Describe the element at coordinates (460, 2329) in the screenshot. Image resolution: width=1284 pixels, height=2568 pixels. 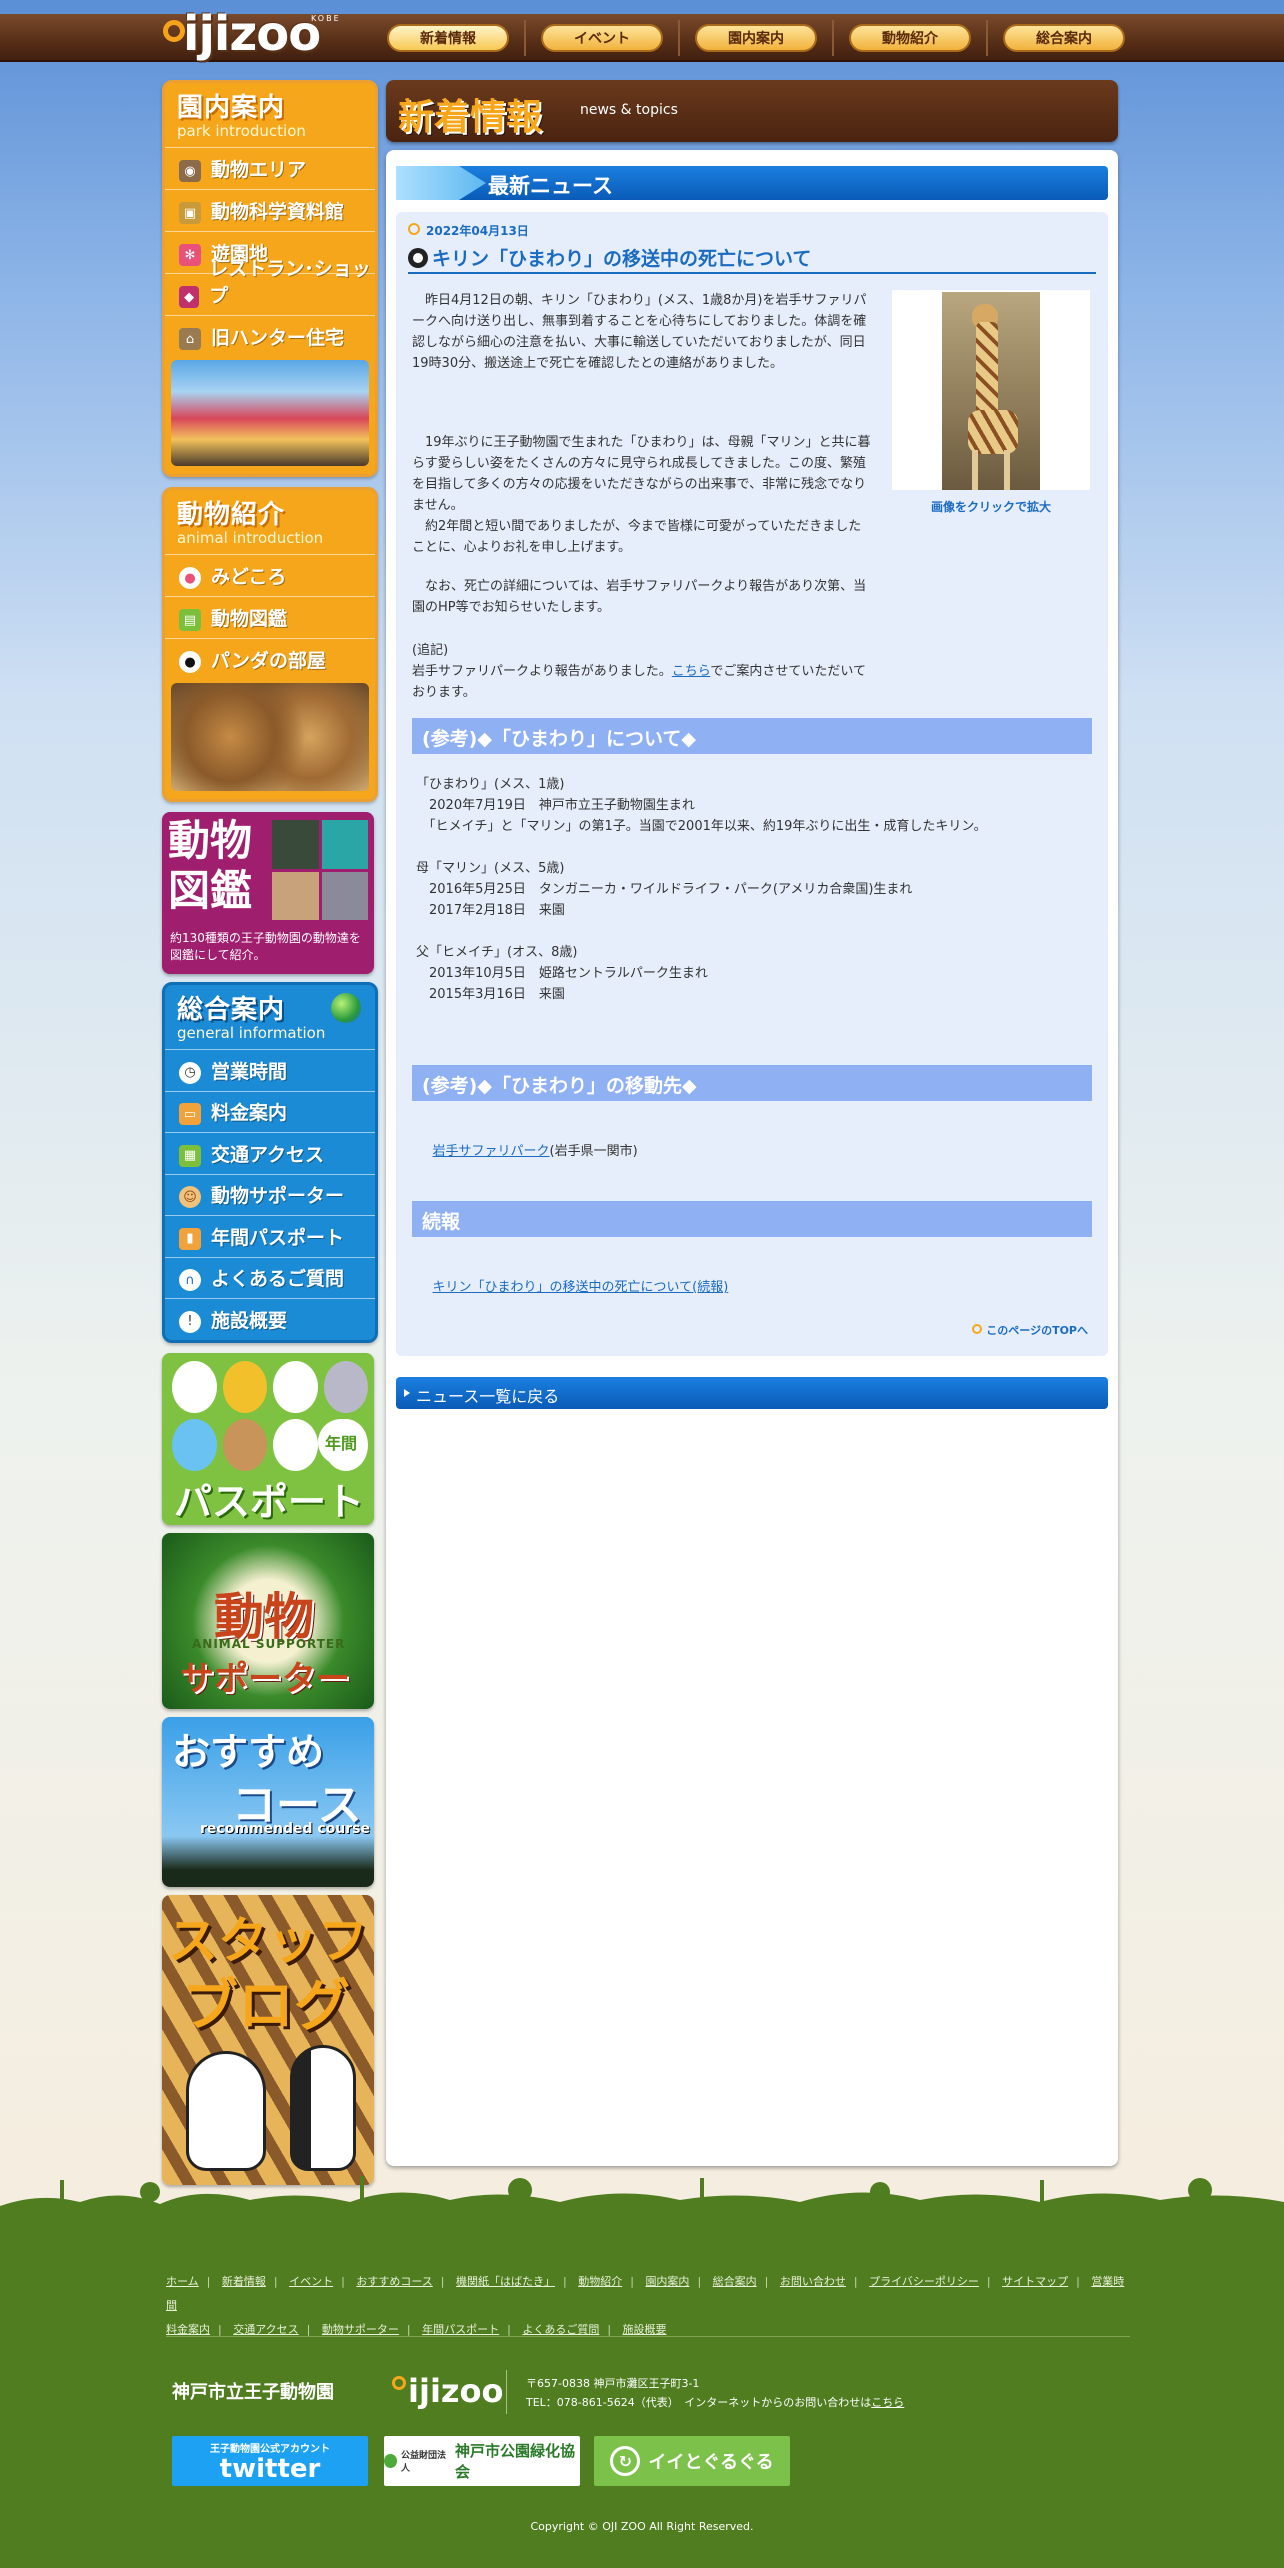
I see `footer-link: 年間パスポート` at that location.